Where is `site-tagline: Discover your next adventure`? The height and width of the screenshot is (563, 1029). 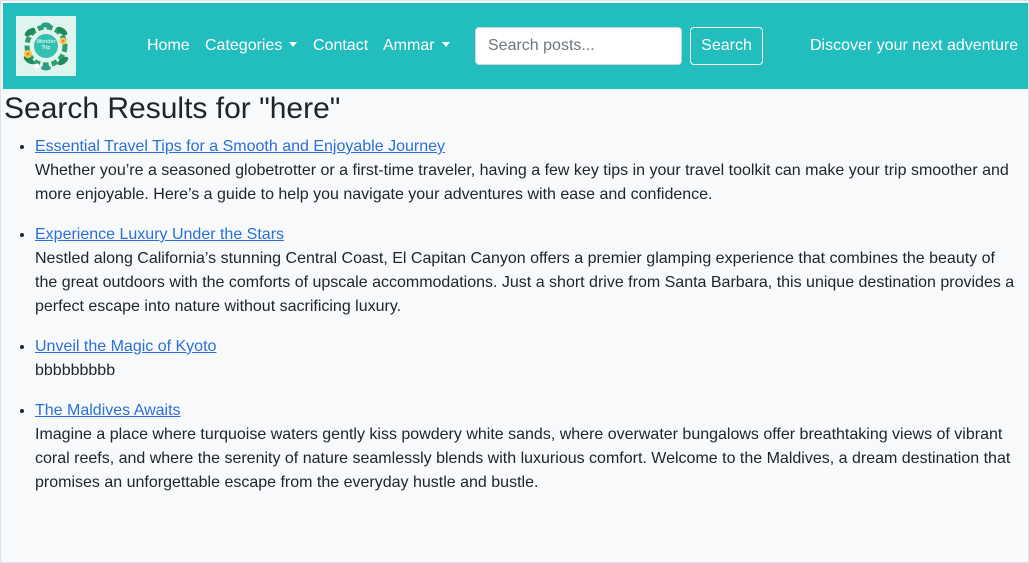 site-tagline: Discover your next adventure is located at coordinates (914, 45).